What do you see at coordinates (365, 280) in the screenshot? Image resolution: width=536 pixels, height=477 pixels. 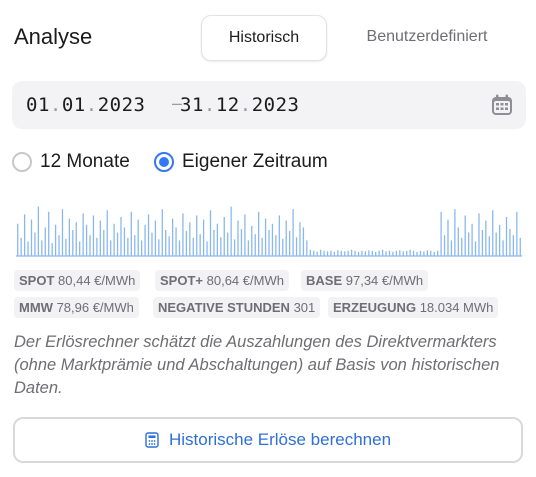 I see `stat-base: BASE 97,34 €/MWh` at bounding box center [365, 280].